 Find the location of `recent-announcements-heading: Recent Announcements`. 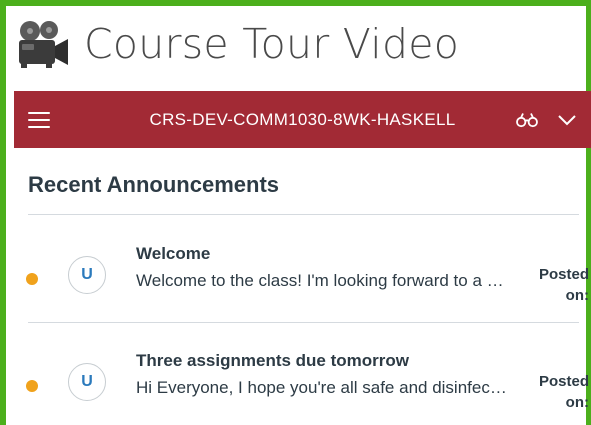

recent-announcements-heading: Recent Announcements is located at coordinates (154, 184).